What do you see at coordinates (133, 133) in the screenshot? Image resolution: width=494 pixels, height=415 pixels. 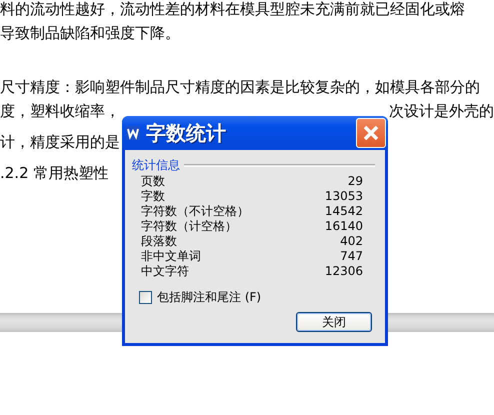 I see `app-logo-icon` at bounding box center [133, 133].